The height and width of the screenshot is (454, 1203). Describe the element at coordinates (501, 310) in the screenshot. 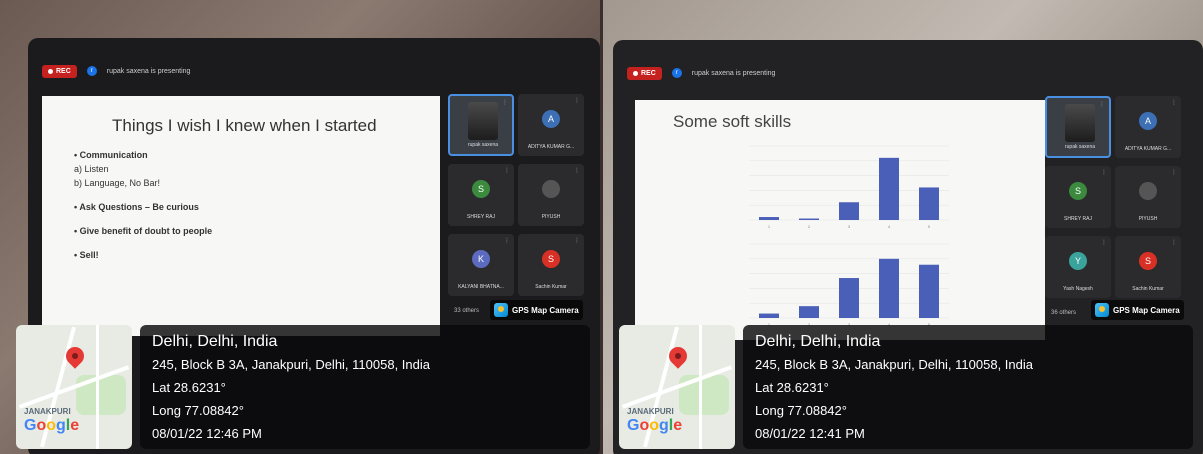

I see `gps-camera-icon` at that location.